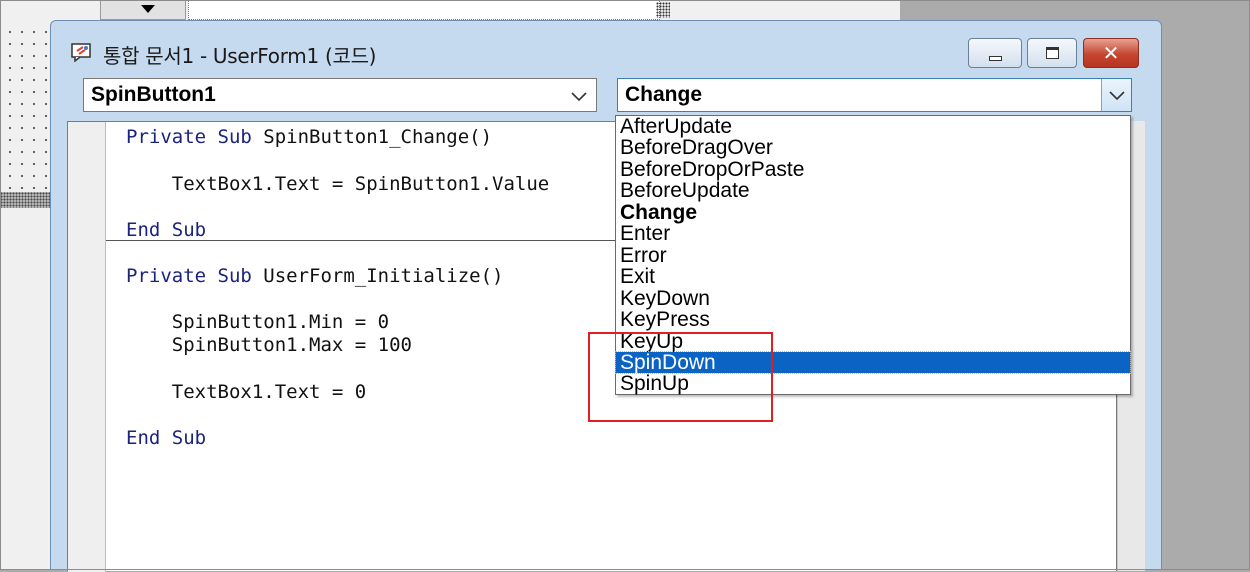 This screenshot has height=572, width=1250. I want to click on dropdown-item: Exit, so click(873, 276).